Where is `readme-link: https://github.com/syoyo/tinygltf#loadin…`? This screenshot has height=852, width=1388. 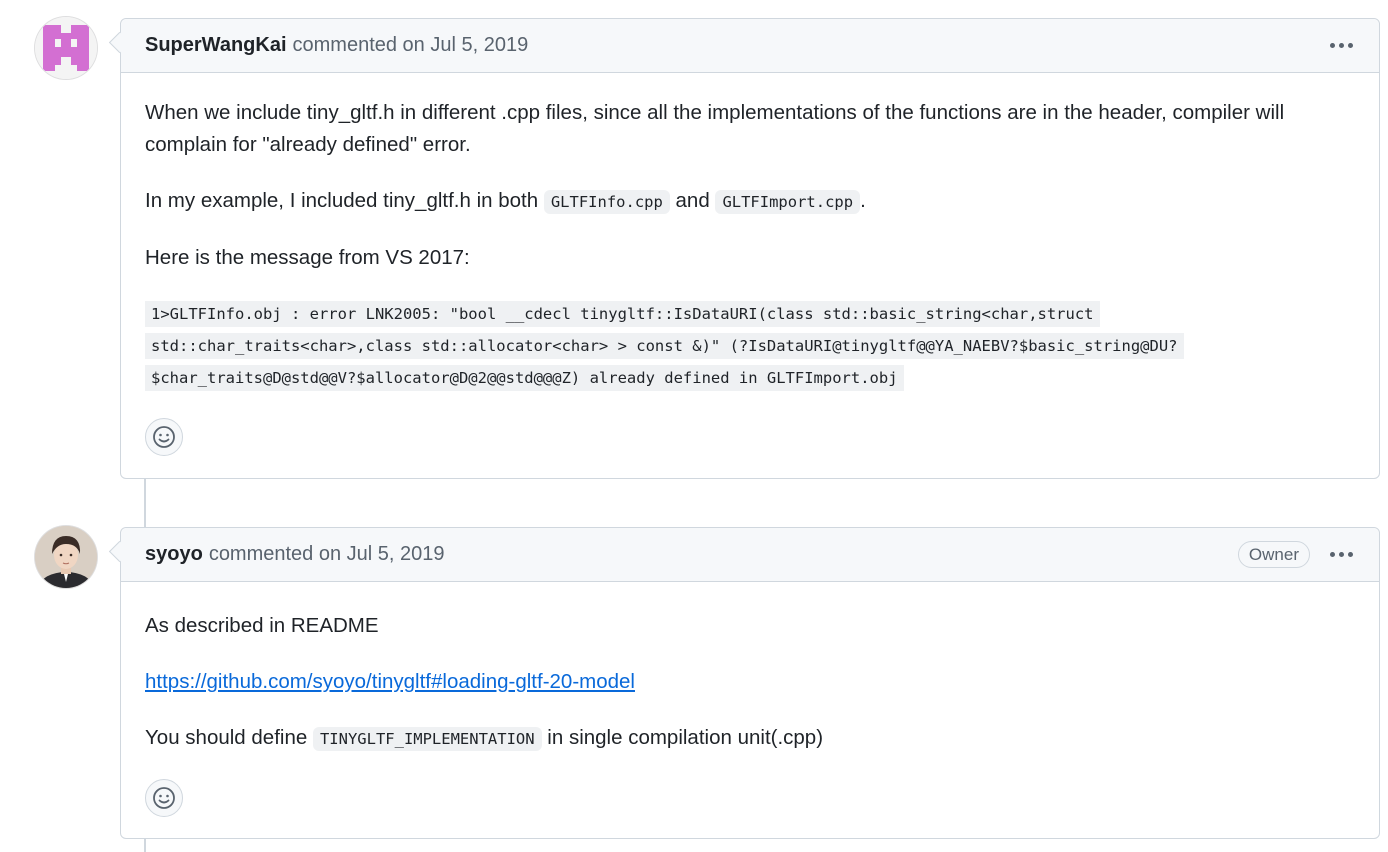
readme-link: https://github.com/syoyo/tinygltf#loadin… is located at coordinates (390, 681).